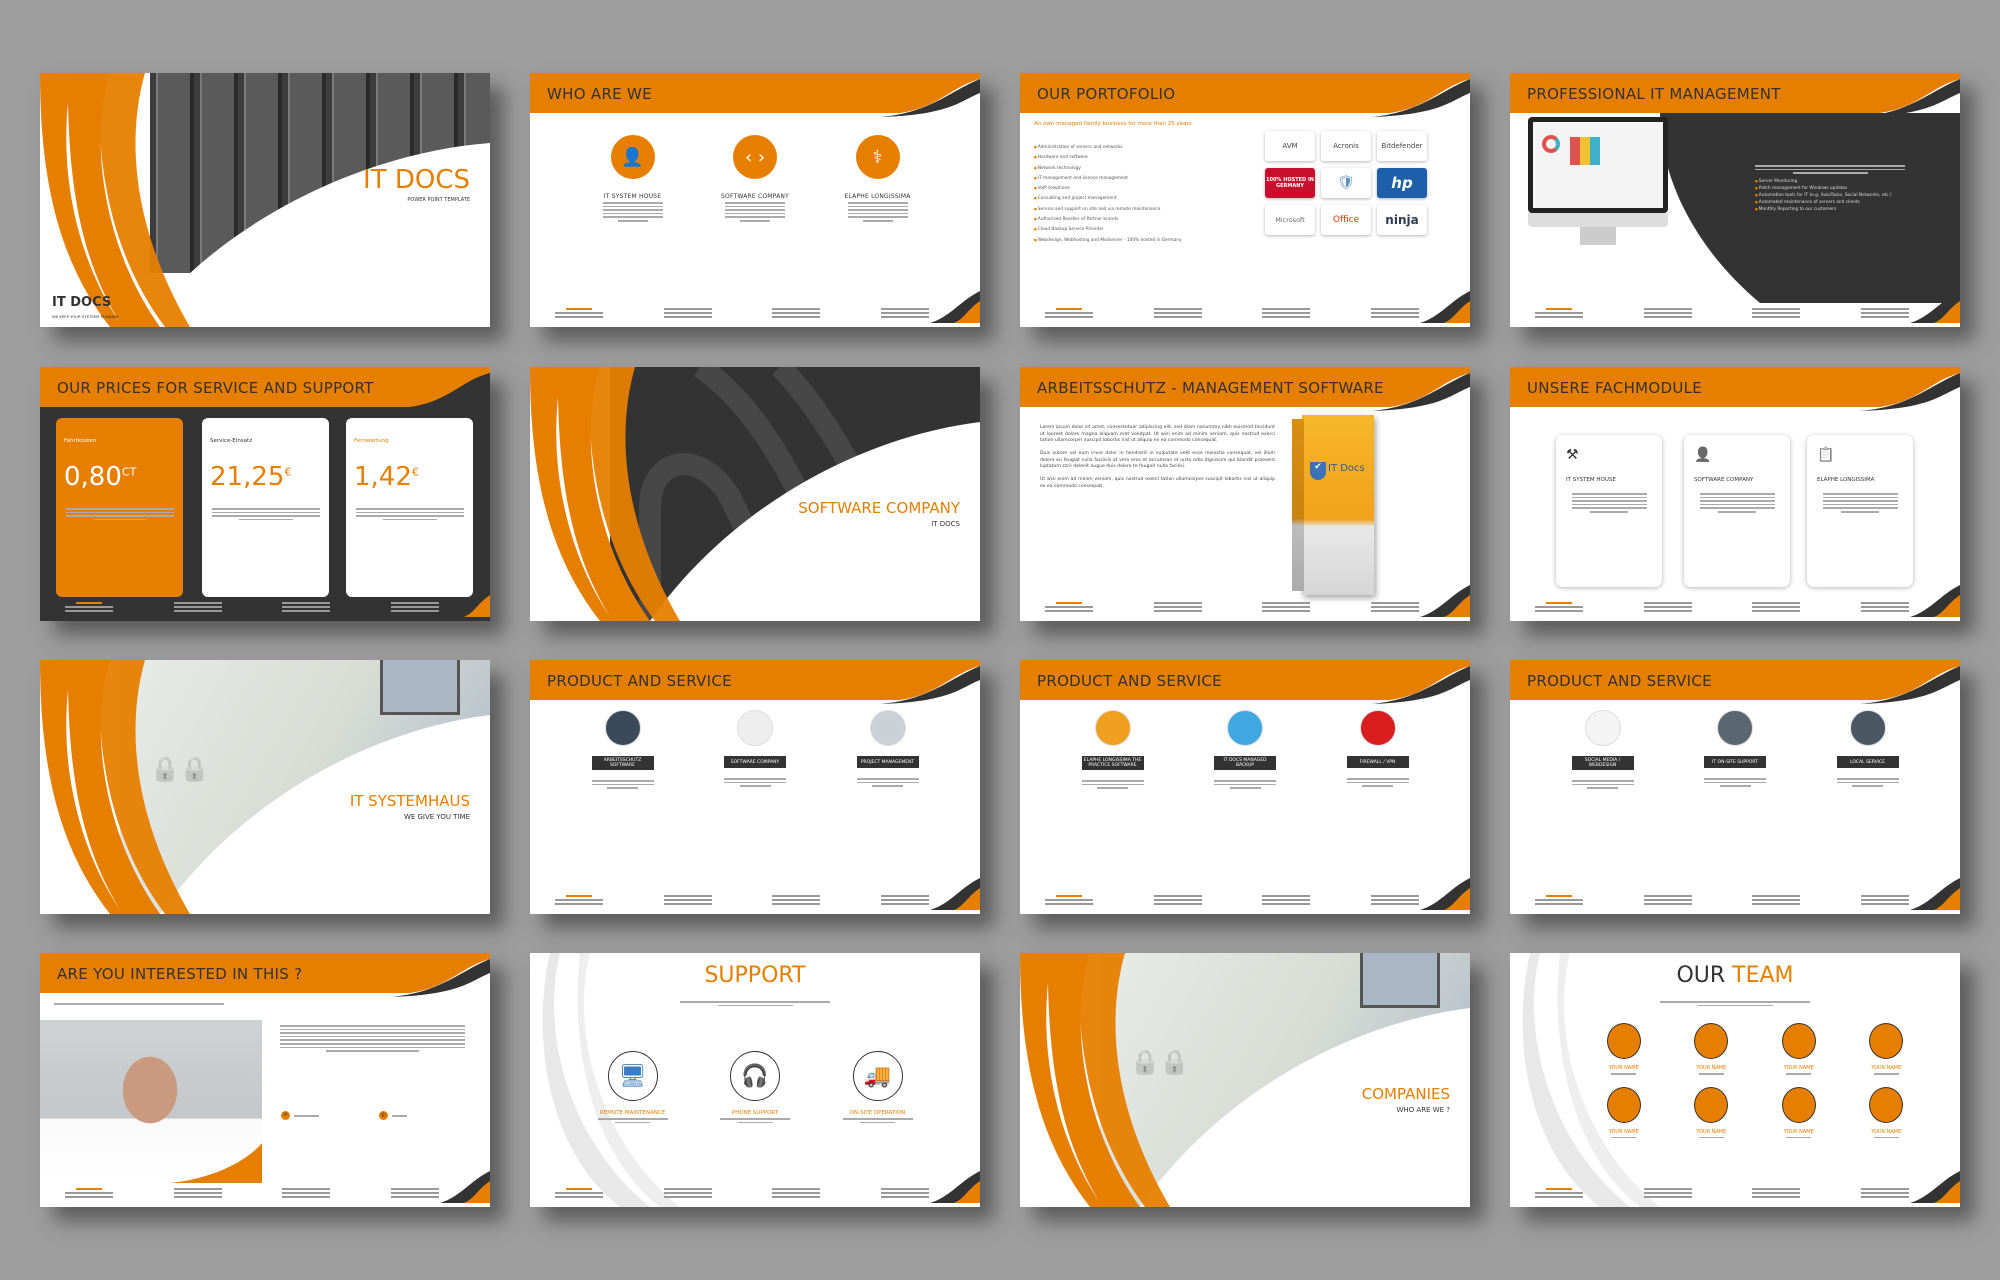 Image resolution: width=2000 pixels, height=1280 pixels. Describe the element at coordinates (1245, 750) in the screenshot. I see `product-item: IT DOCS MANAGED BACKUP` at that location.